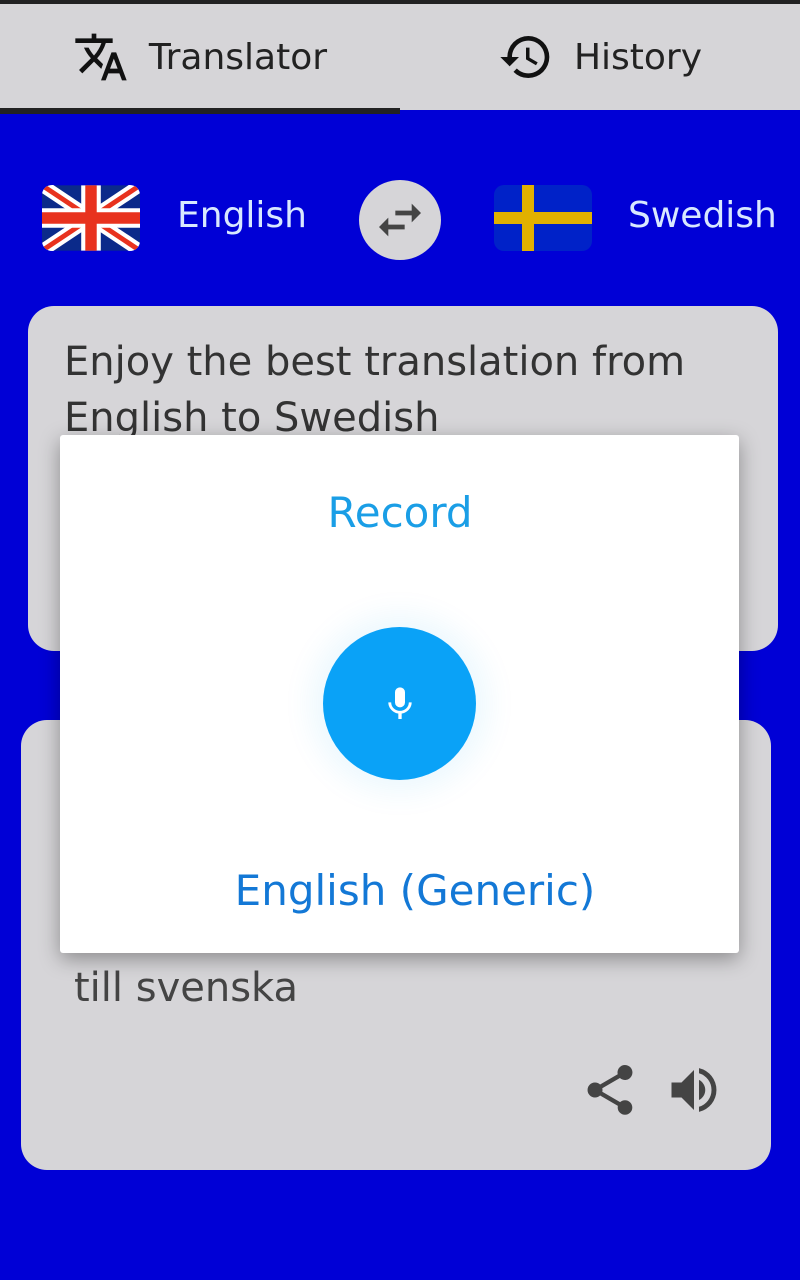 This screenshot has width=800, height=1280. Describe the element at coordinates (91, 218) in the screenshot. I see `uk-flag-icon` at that location.